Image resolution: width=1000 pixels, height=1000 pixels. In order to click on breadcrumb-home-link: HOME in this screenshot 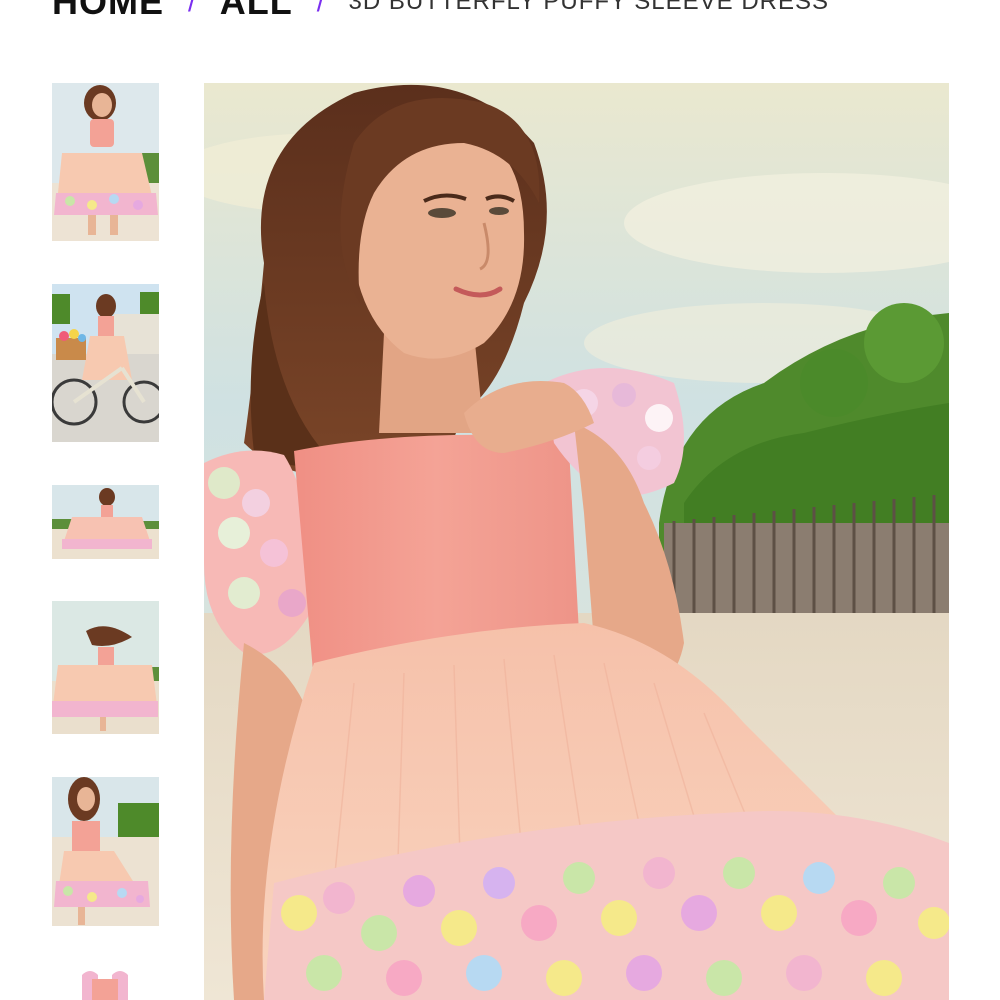, I will do `click(108, 11)`.